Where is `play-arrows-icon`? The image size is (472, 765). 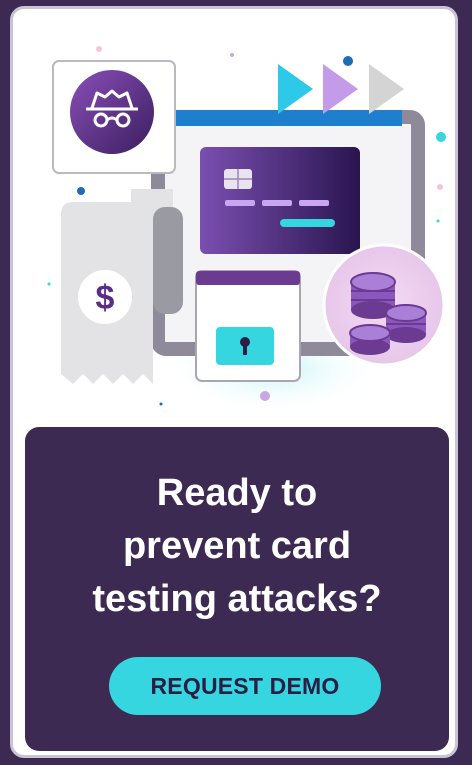 play-arrows-icon is located at coordinates (295, 89).